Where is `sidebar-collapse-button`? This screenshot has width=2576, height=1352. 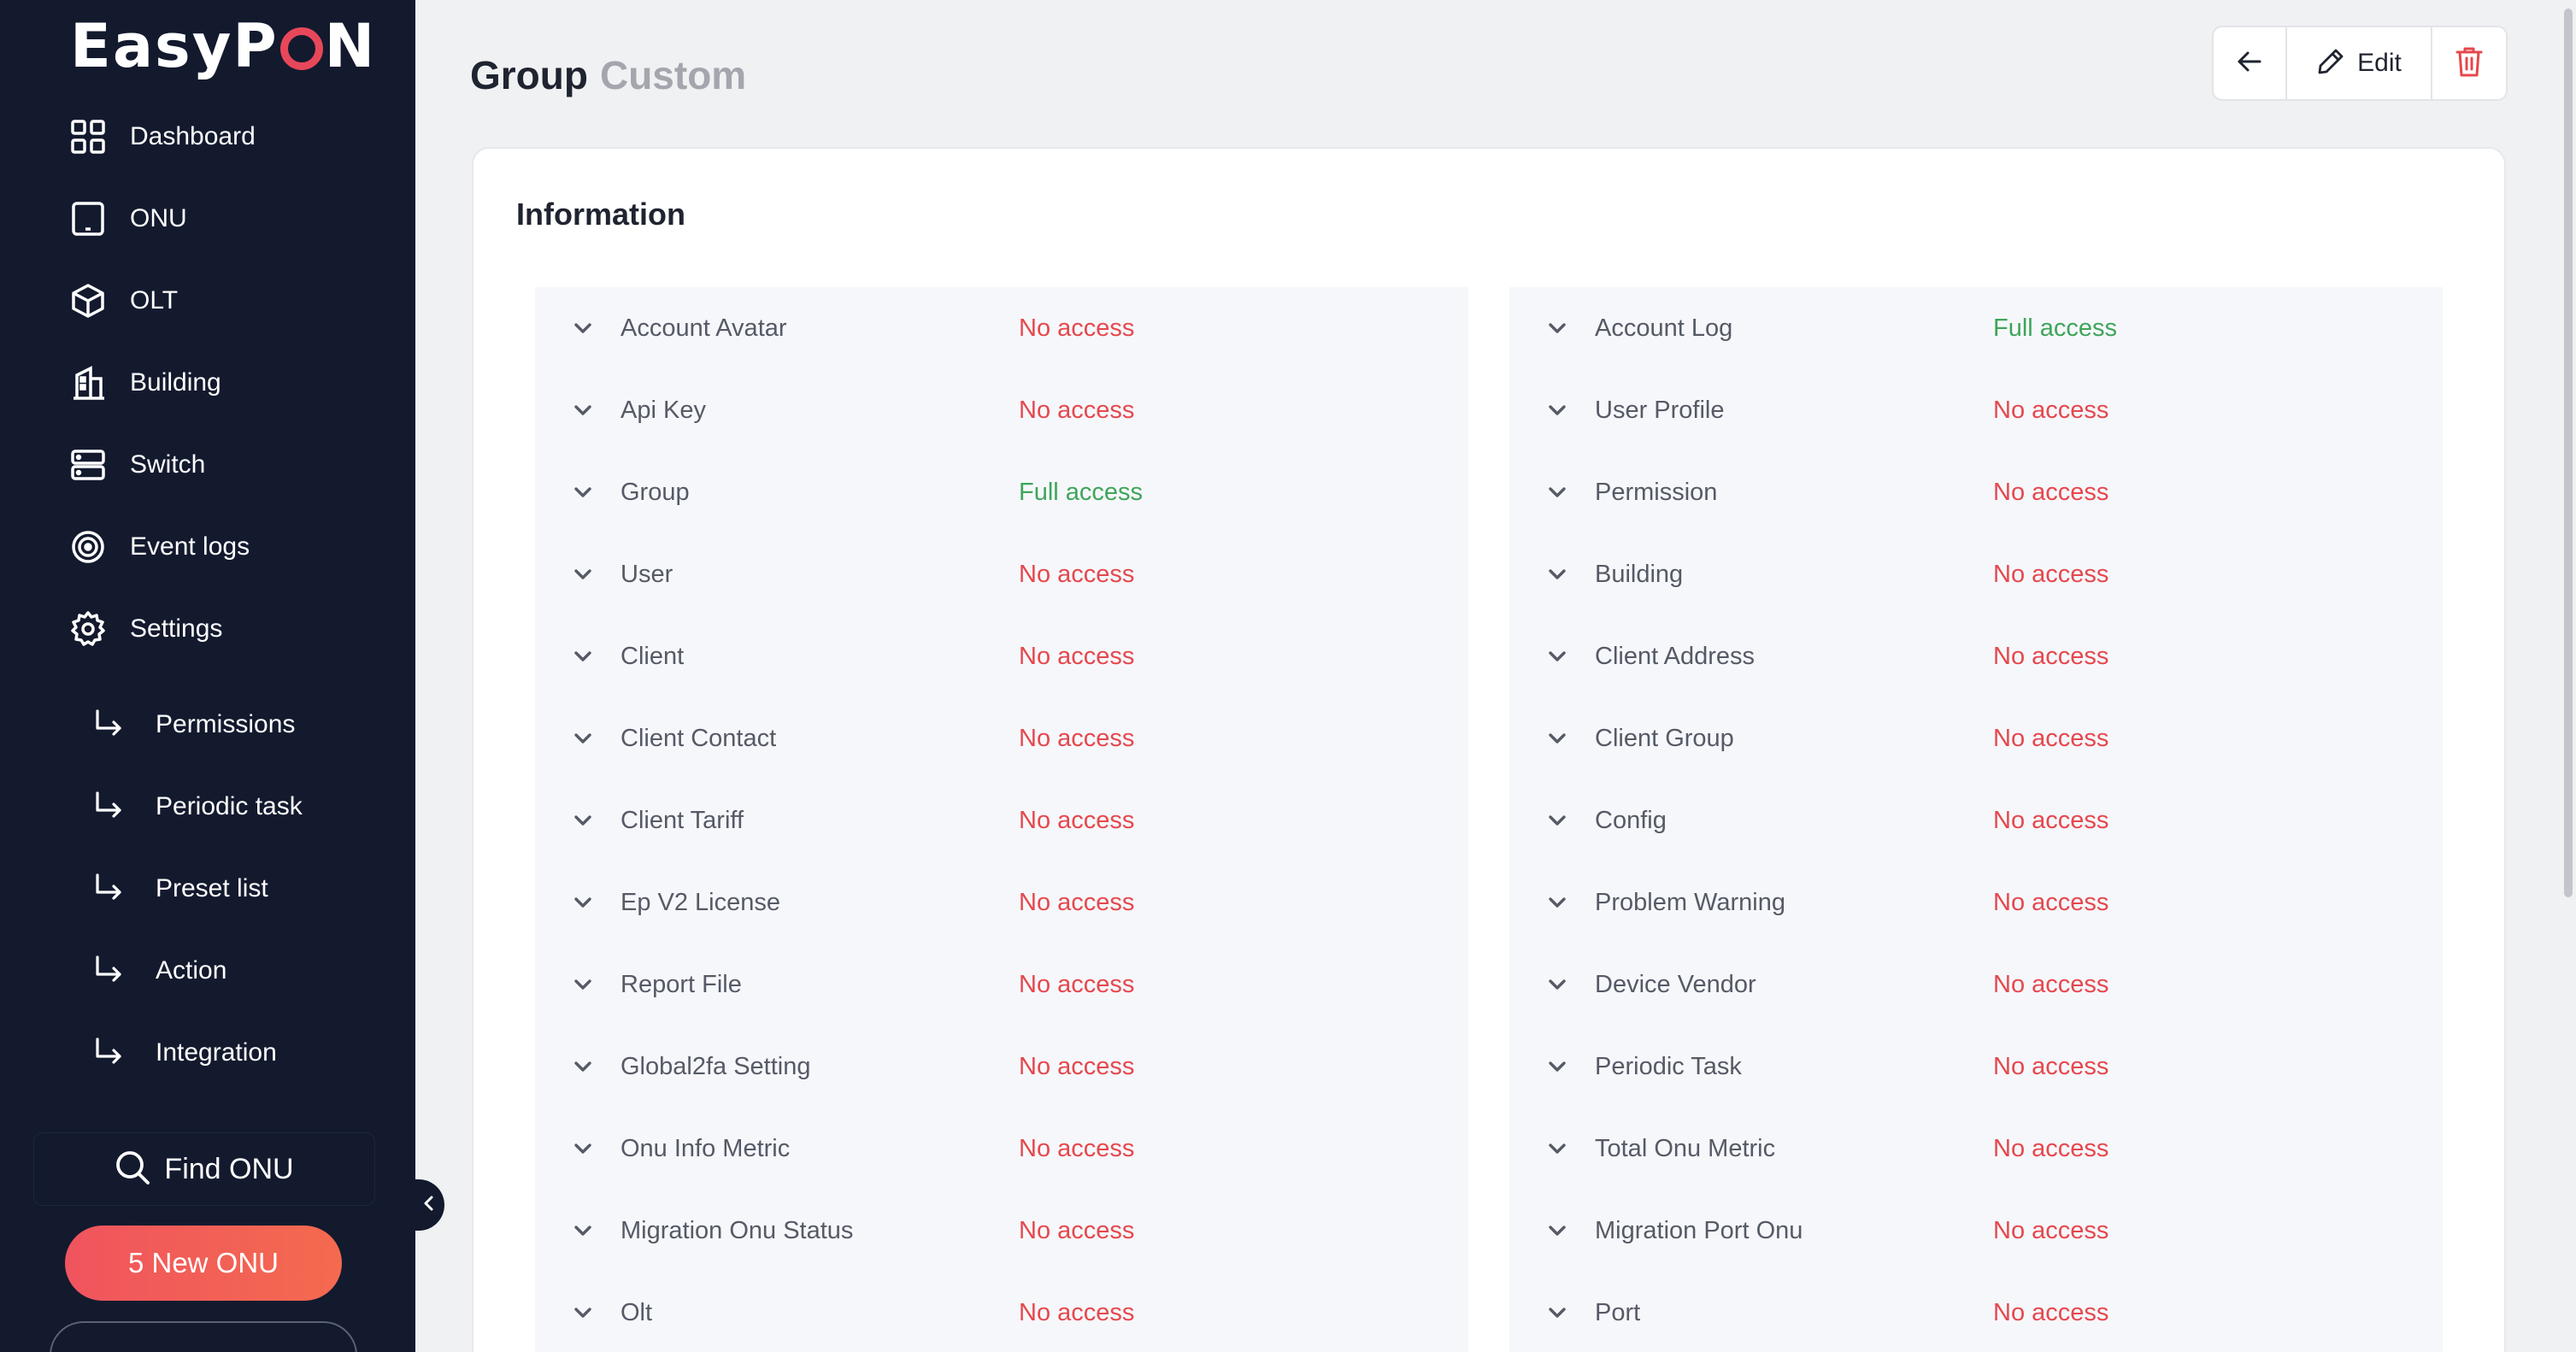 sidebar-collapse-button is located at coordinates (429, 1205).